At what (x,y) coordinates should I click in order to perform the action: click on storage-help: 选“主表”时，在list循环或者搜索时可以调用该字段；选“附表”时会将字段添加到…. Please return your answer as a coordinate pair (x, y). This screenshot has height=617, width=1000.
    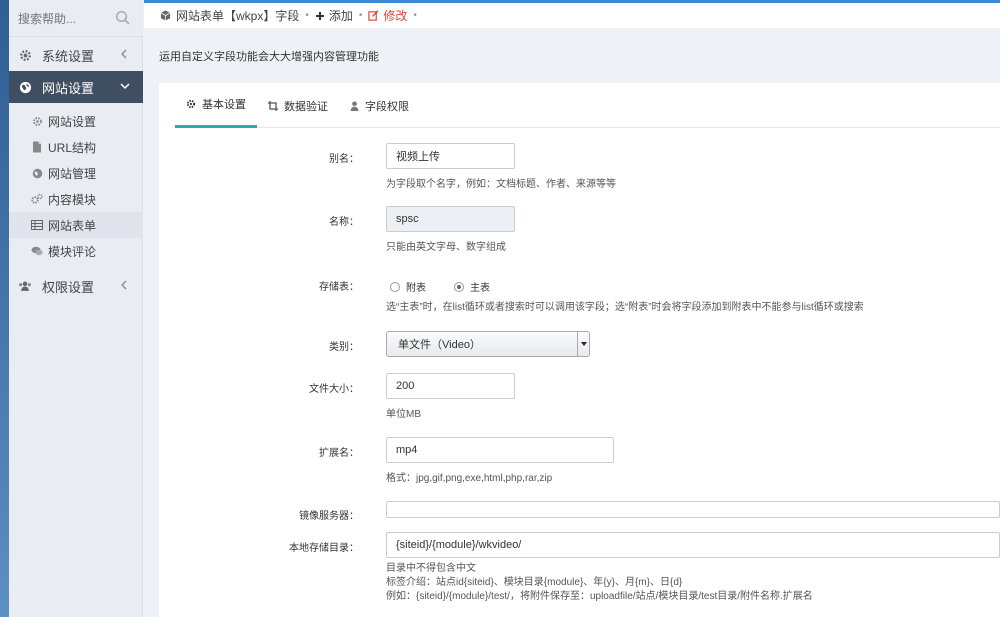
    Looking at the image, I should click on (625, 307).